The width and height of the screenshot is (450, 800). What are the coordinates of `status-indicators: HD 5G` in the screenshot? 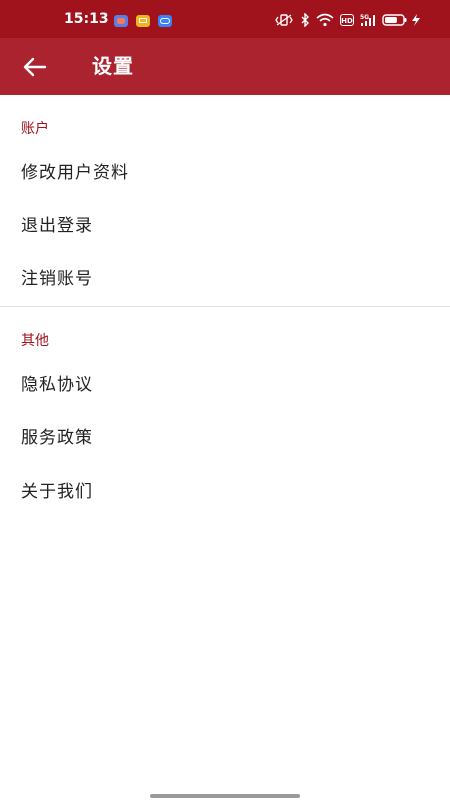 It's located at (349, 21).